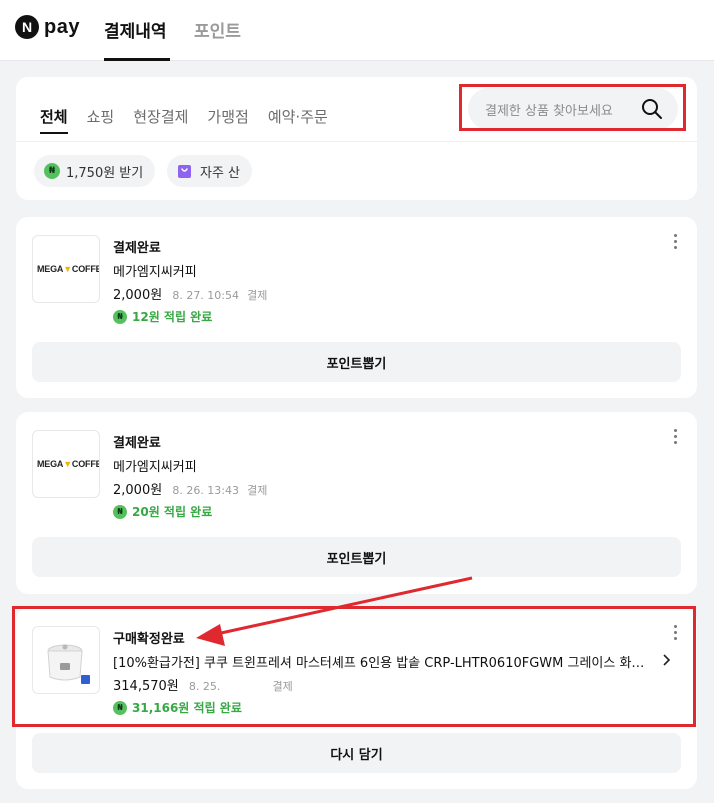 This screenshot has height=803, width=714. I want to click on category-tab-shopping: 쇼핑, so click(101, 116).